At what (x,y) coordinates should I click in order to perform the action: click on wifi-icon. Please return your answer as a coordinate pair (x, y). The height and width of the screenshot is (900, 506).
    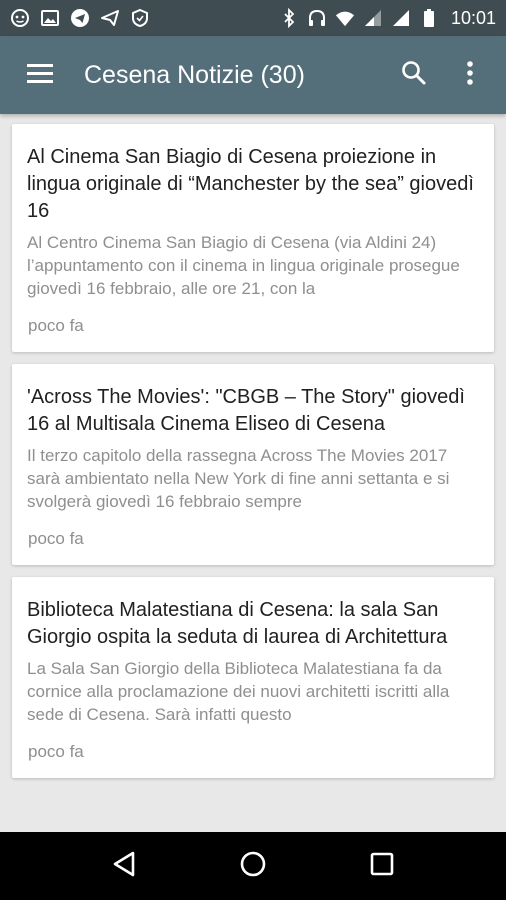
    Looking at the image, I should click on (345, 18).